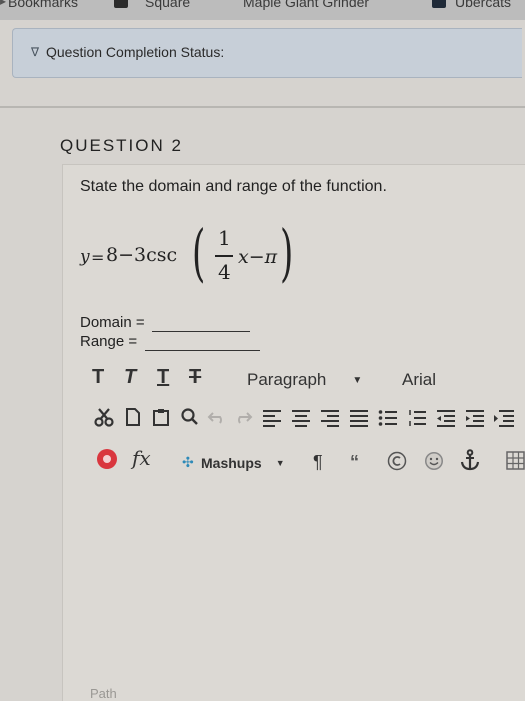 This screenshot has width=525, height=701. I want to click on redo-icon, so click(243, 417).